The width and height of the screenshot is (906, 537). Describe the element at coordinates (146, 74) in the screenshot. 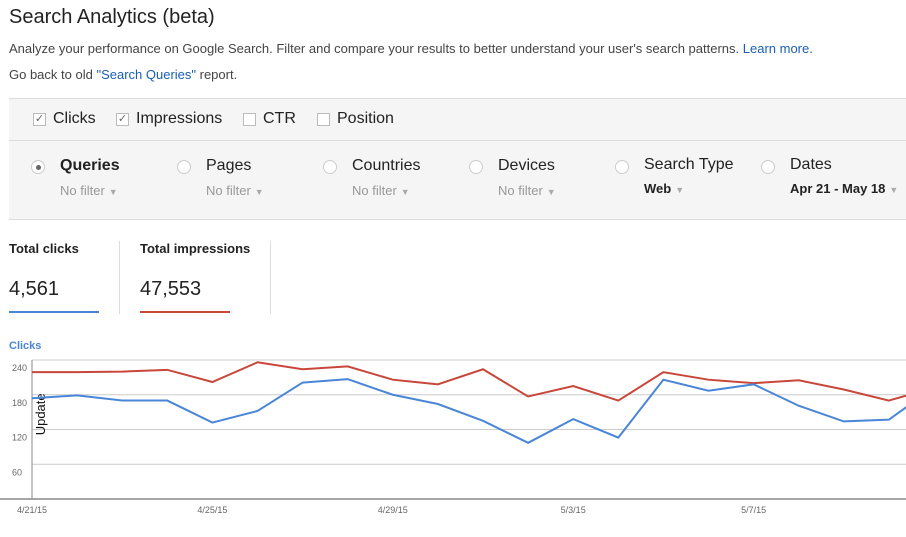

I see `search-queries-link: "Search Queries"` at that location.